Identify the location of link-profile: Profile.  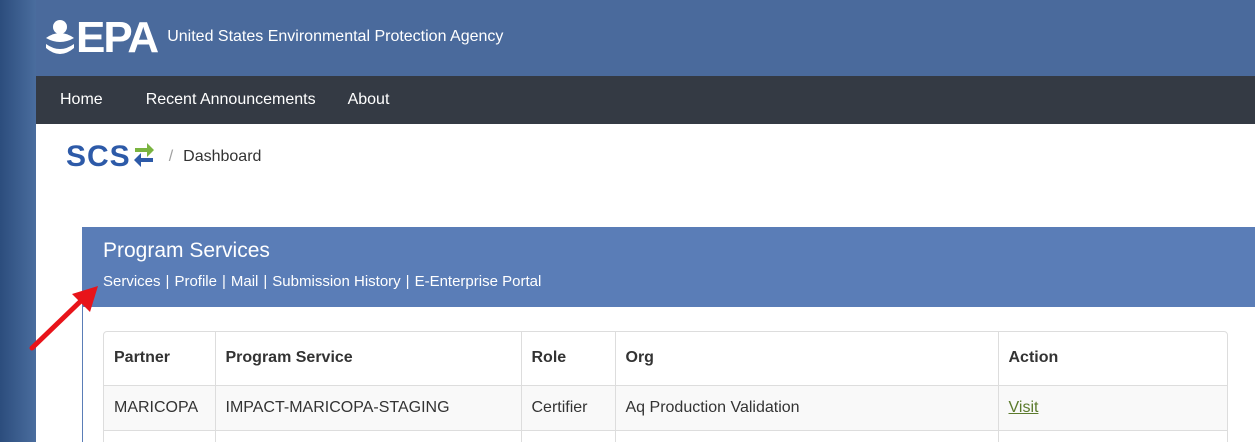
(195, 281).